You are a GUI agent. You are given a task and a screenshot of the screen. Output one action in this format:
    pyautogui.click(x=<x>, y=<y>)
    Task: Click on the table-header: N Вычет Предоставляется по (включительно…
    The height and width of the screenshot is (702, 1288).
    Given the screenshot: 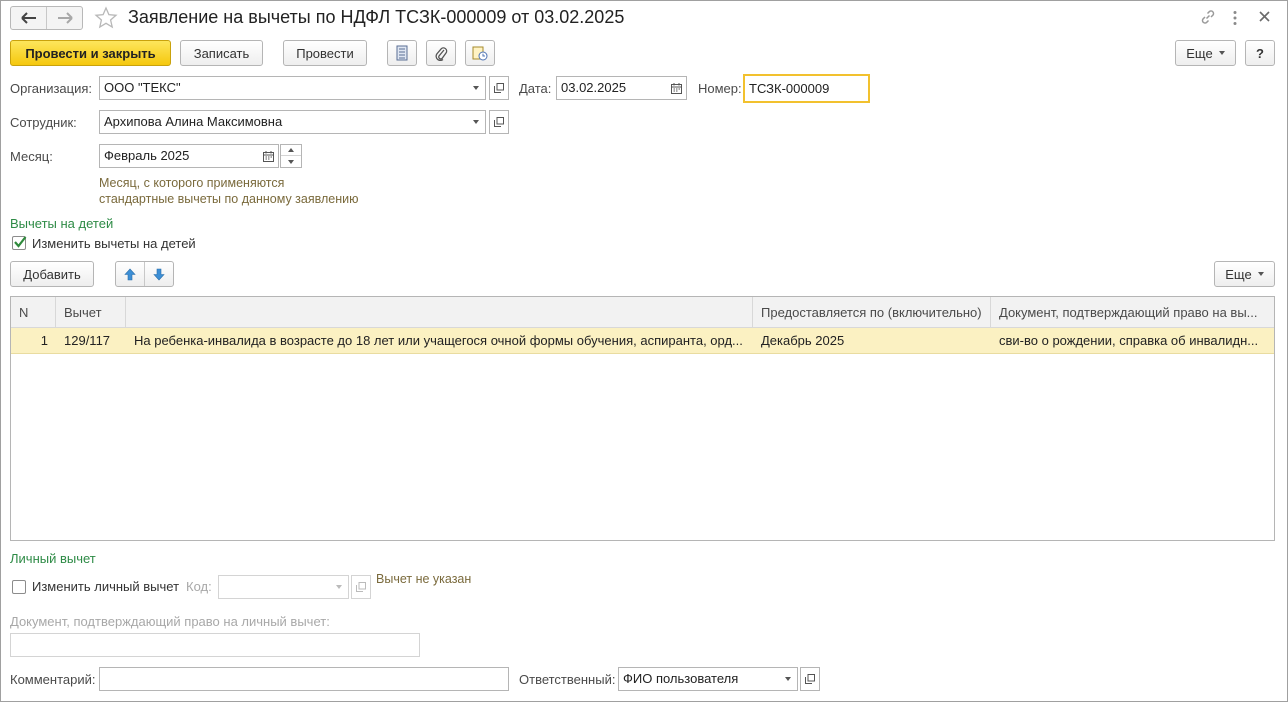 What is the action you would take?
    pyautogui.click(x=642, y=312)
    